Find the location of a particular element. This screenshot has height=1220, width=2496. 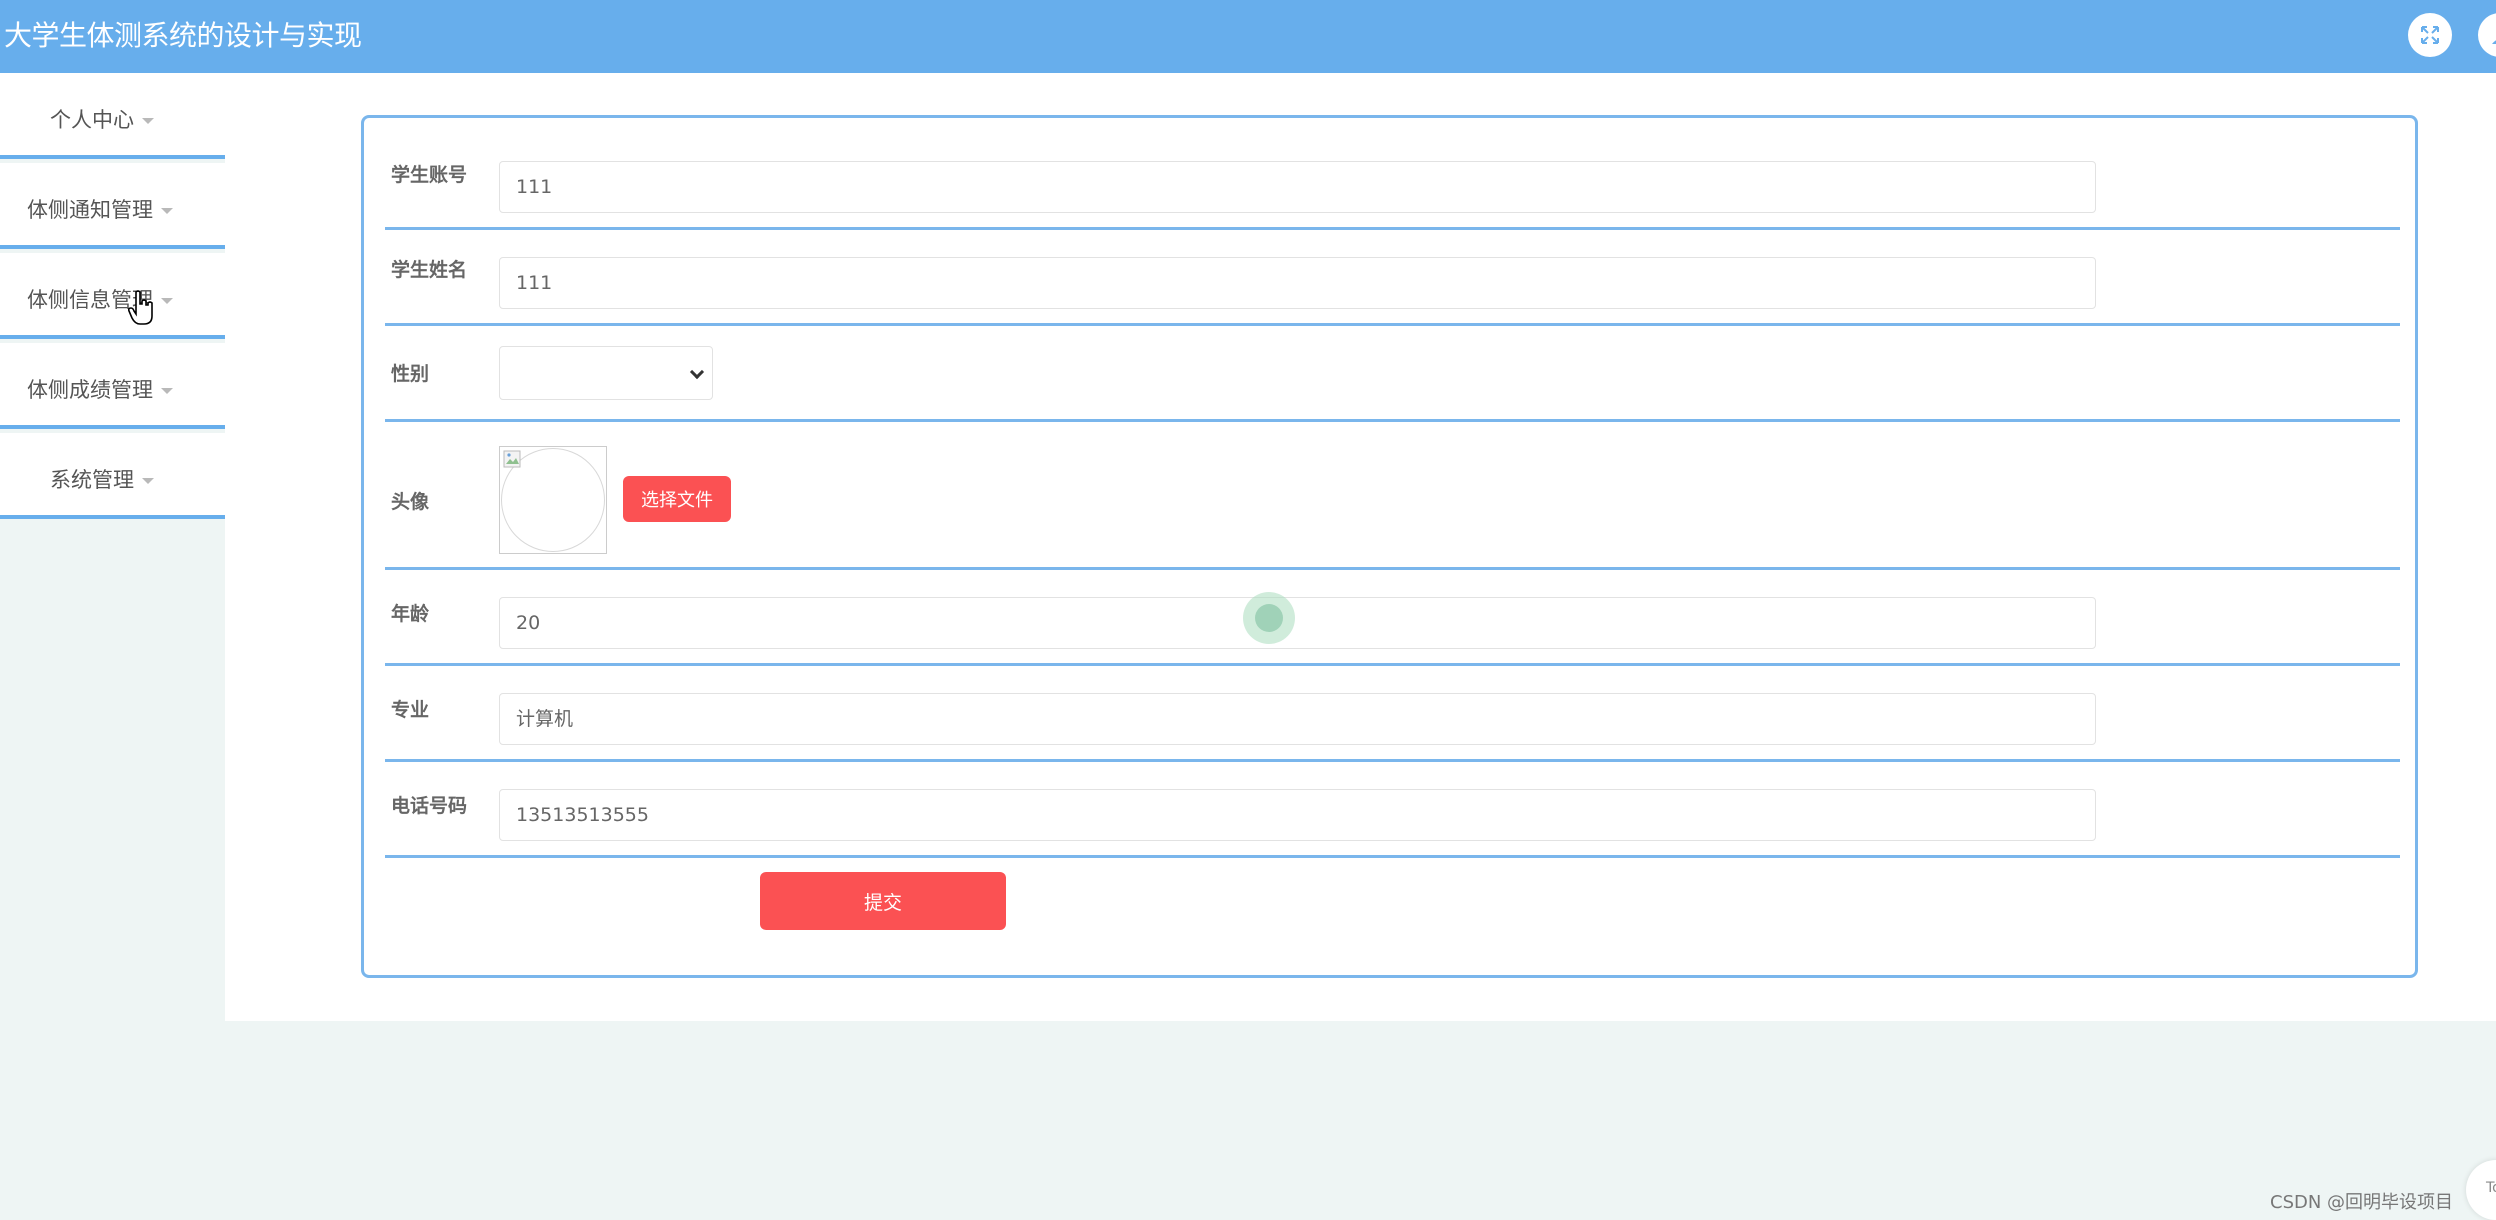

sidebar-item-test-notice: 体侧通知管理 is located at coordinates (112, 206).